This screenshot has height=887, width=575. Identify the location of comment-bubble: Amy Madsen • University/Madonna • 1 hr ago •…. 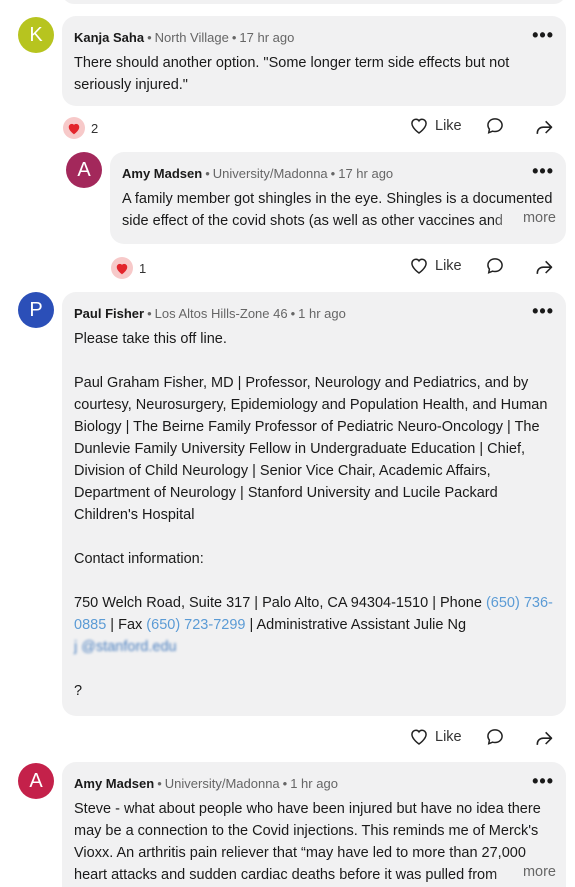
(314, 824).